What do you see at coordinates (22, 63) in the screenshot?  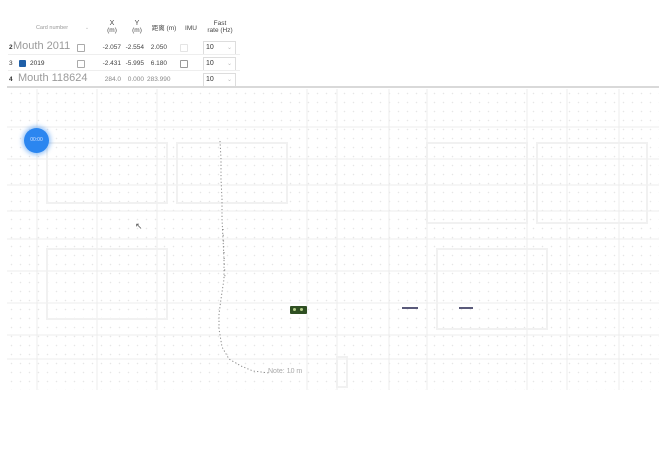 I see `card-color-icon` at bounding box center [22, 63].